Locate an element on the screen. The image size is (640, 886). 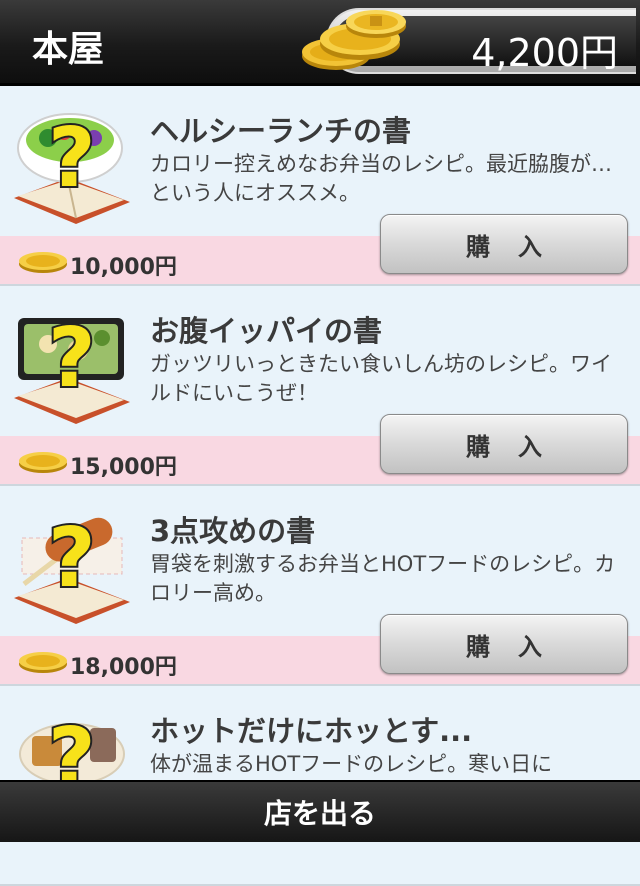
exit-shop-button: 店を出る is located at coordinates (320, 811).